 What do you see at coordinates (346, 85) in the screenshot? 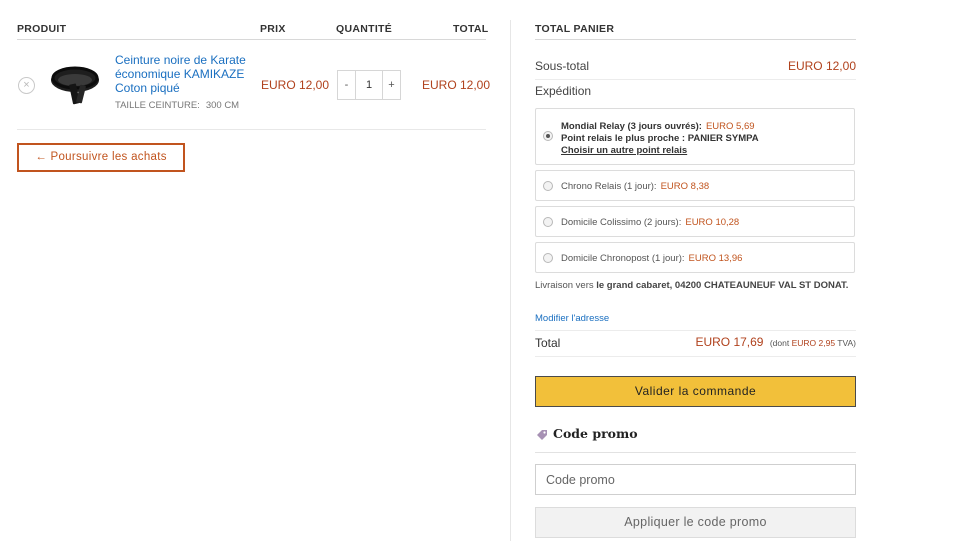
I see `qty-minus-button: -` at bounding box center [346, 85].